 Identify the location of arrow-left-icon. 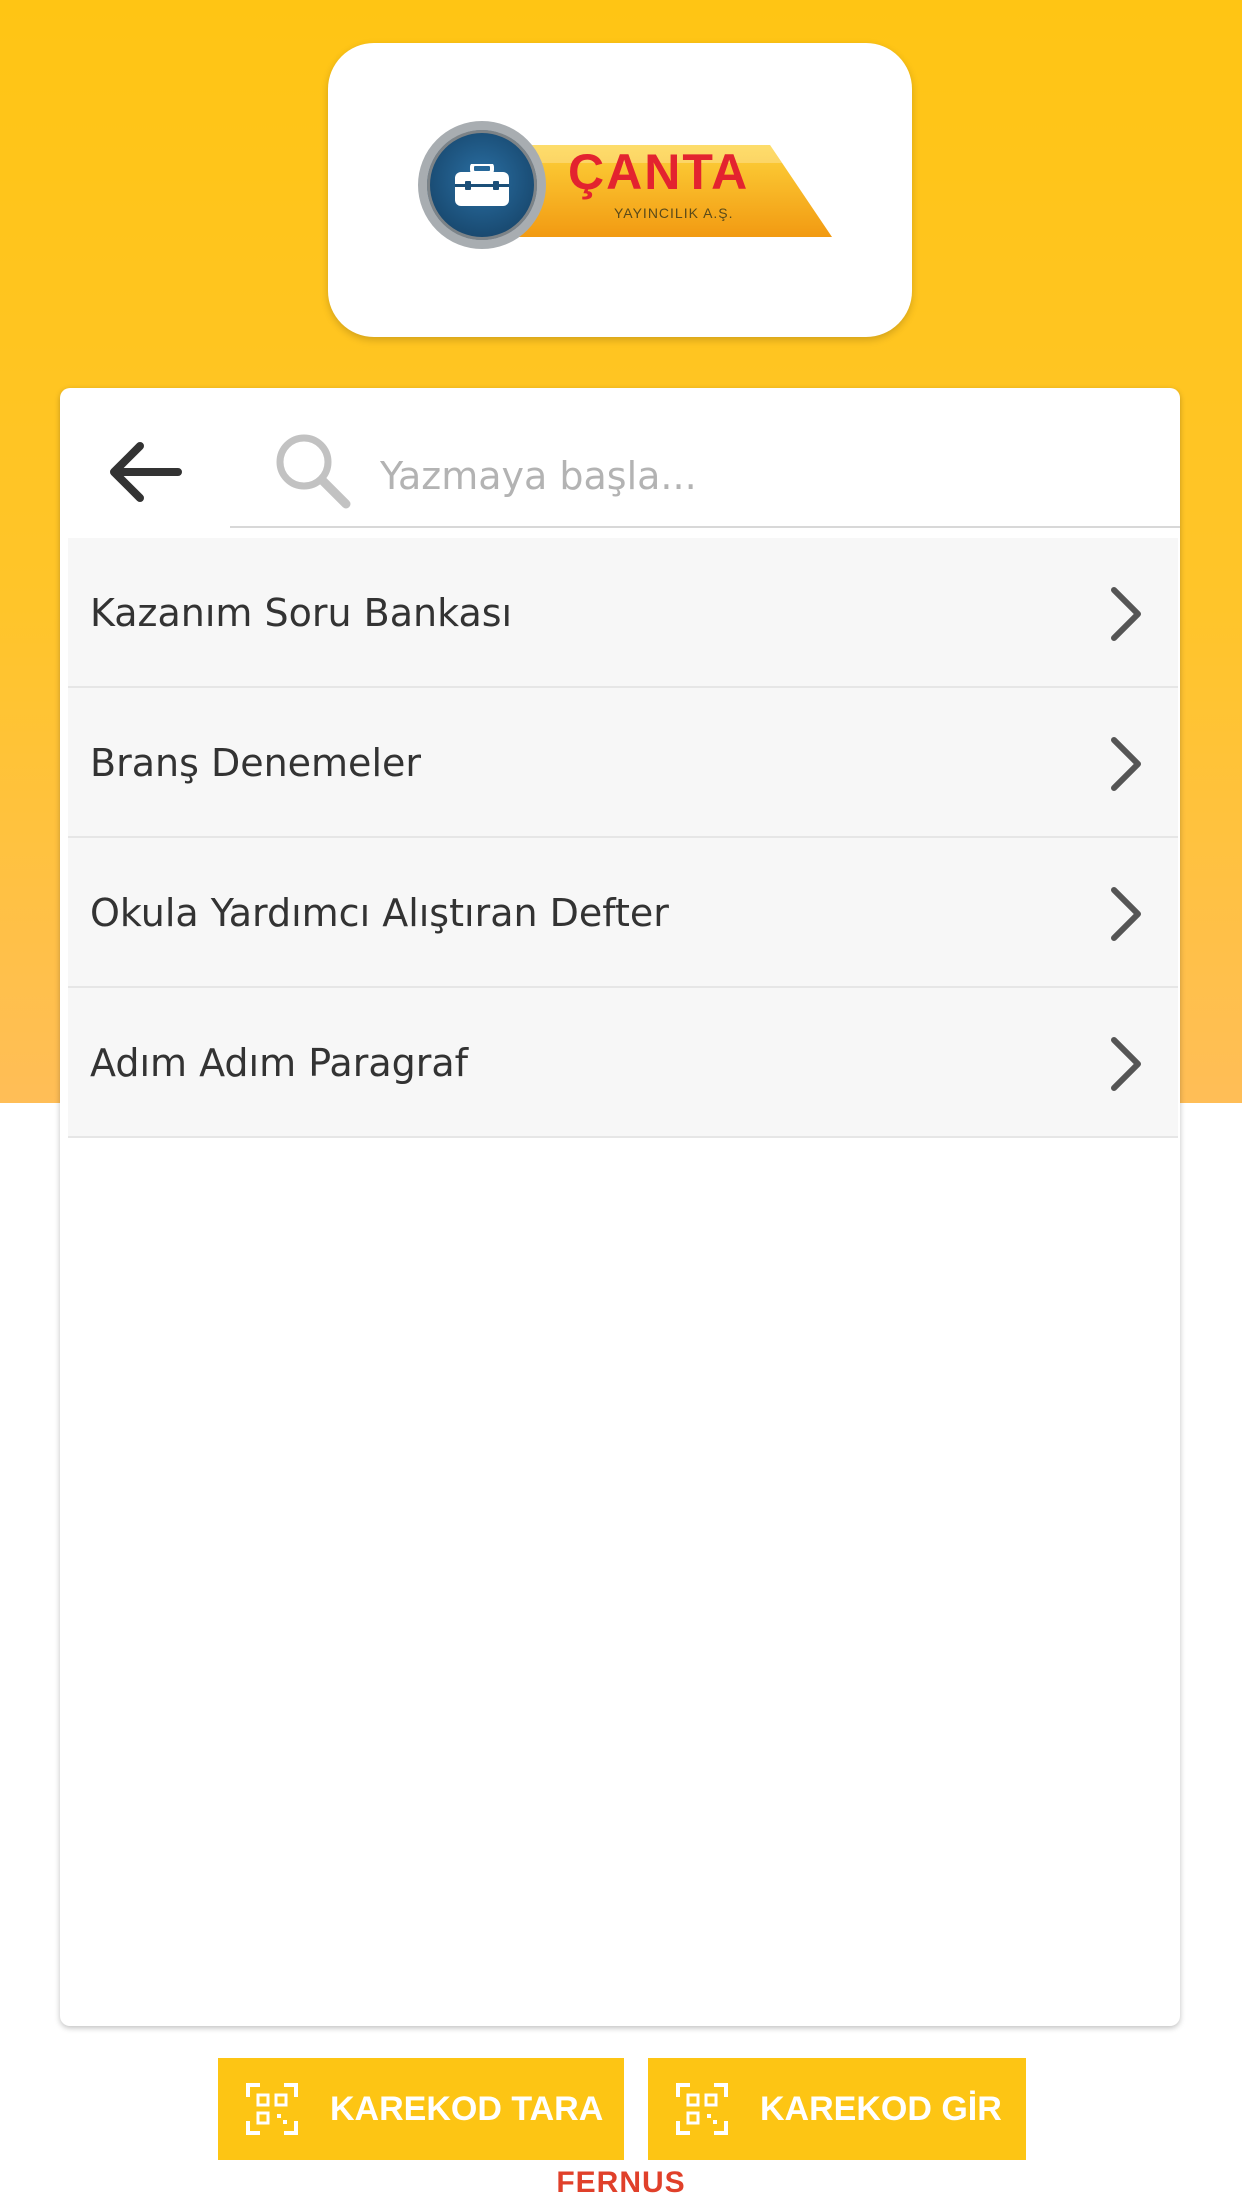
(146, 472).